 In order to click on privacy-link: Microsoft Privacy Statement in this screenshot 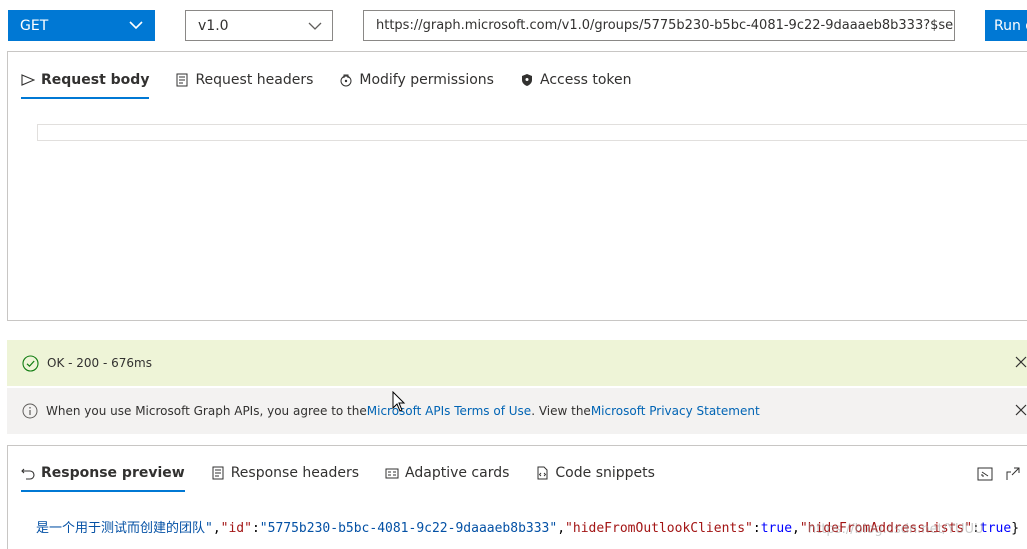, I will do `click(675, 411)`.